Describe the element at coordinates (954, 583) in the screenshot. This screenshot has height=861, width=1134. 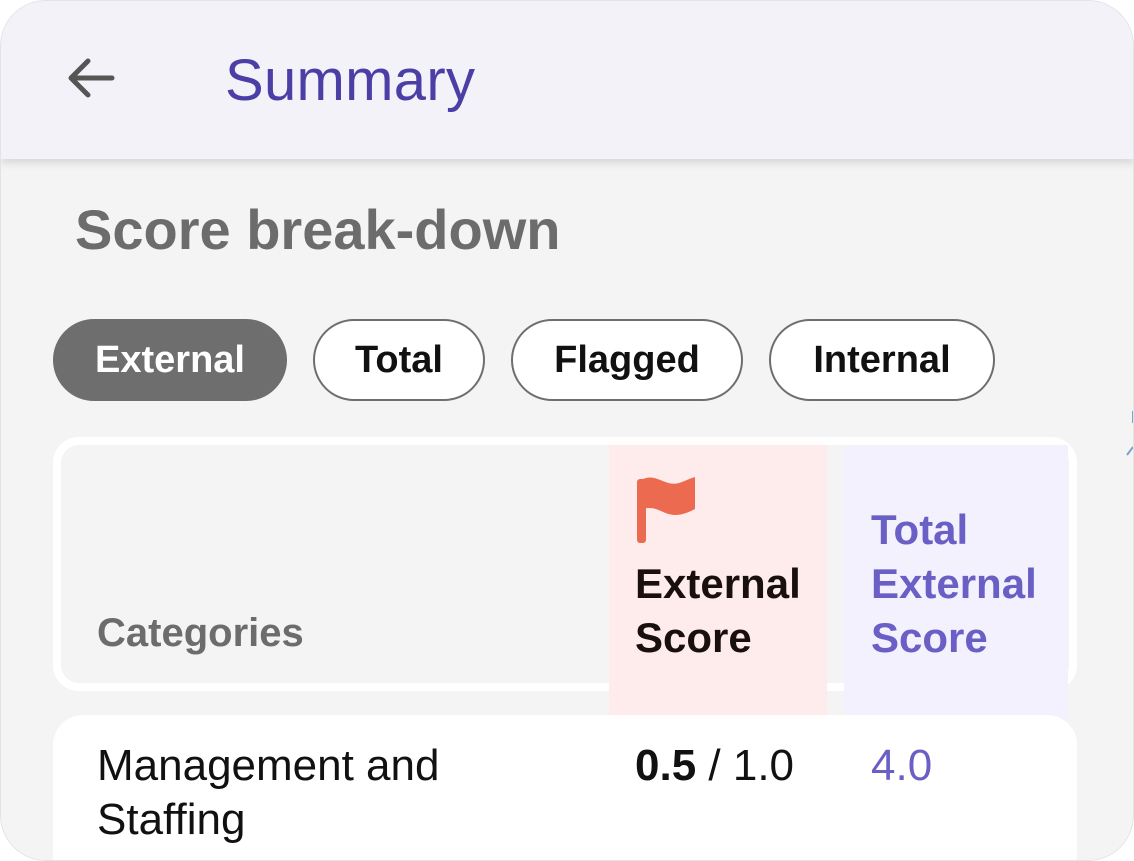
I see `header-total-external-score: Total External Score` at that location.